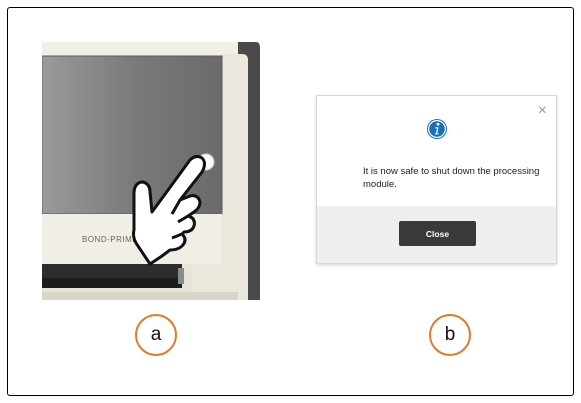 This screenshot has width=581, height=403. I want to click on close-button: Close, so click(437, 233).